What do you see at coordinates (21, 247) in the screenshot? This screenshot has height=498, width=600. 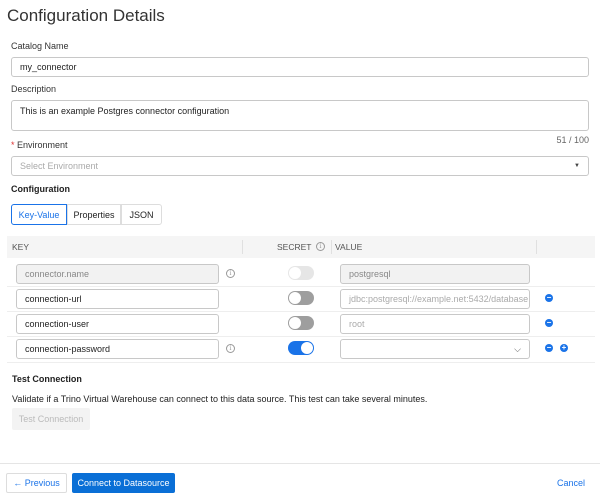 I see `key-column-header: KEY` at bounding box center [21, 247].